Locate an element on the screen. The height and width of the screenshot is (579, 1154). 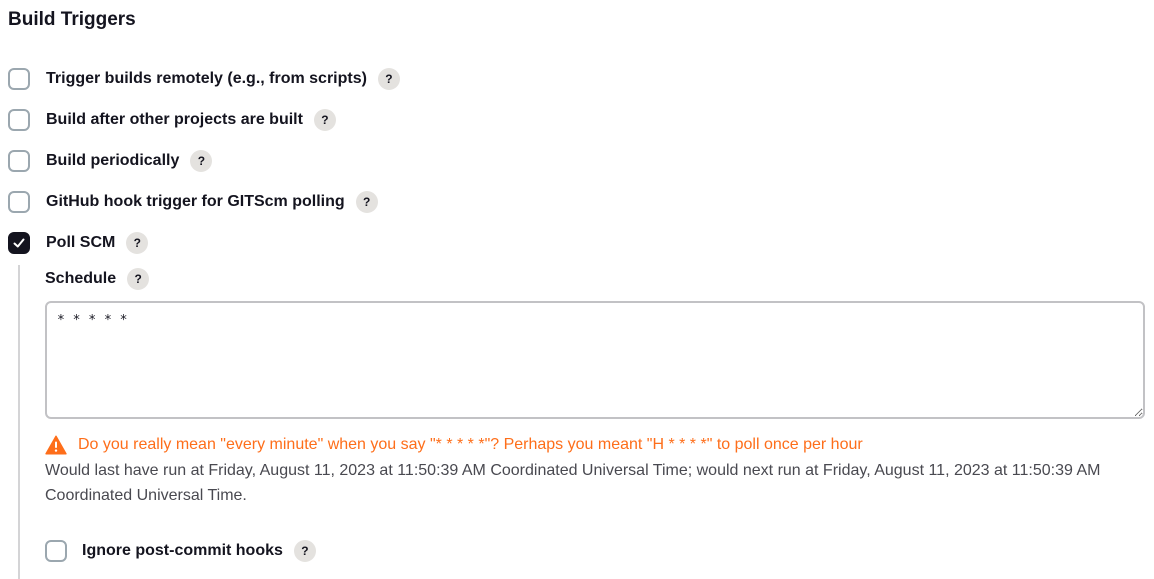
trigger-after-other-projects-label: Build after other projects are built is located at coordinates (174, 120).